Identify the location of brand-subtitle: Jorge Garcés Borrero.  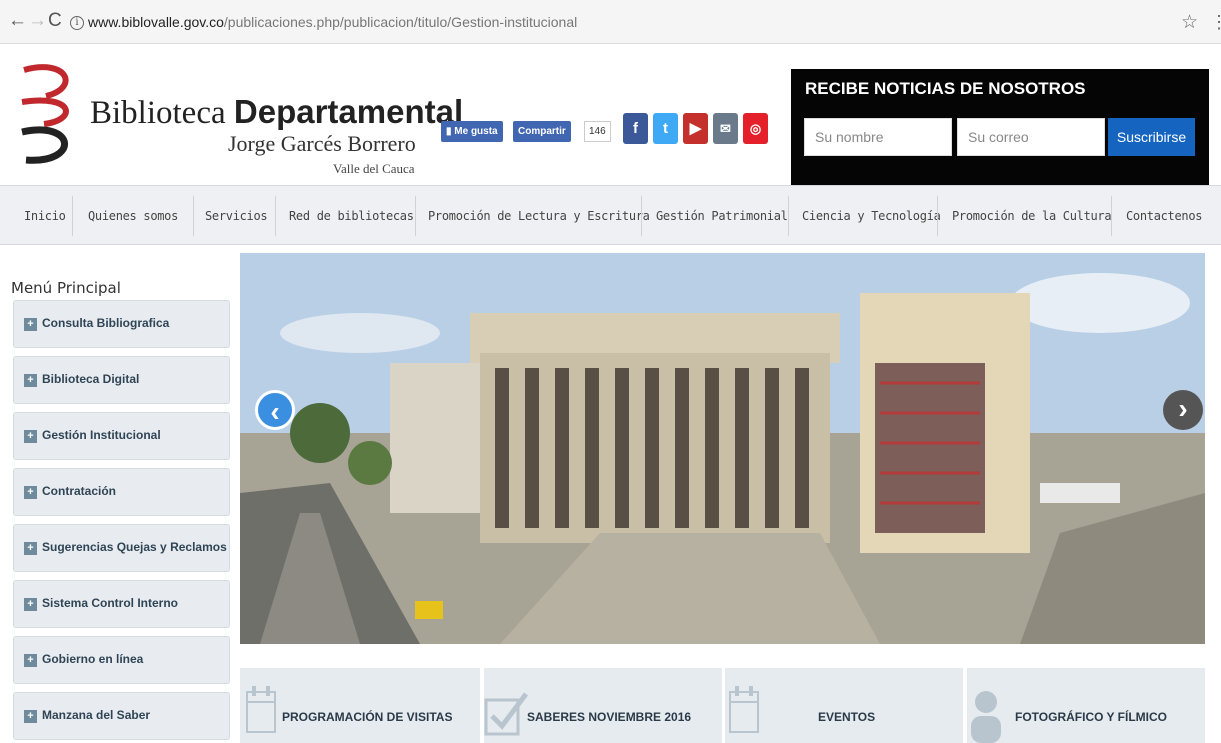
(322, 143).